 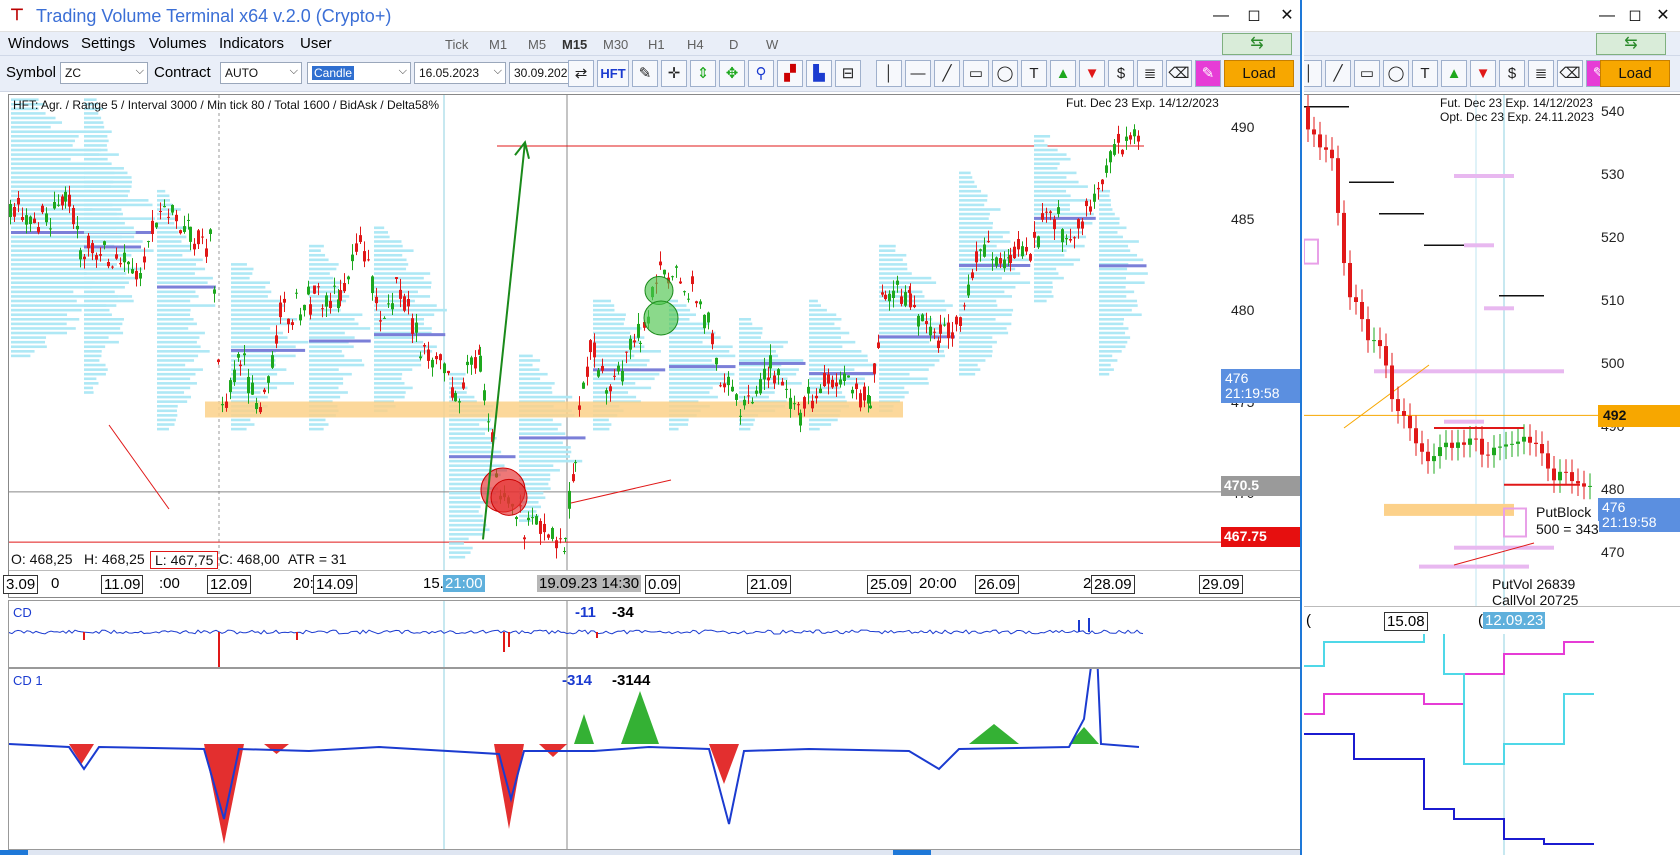 What do you see at coordinates (947, 73) in the screenshot?
I see `trendline-button: ╱` at bounding box center [947, 73].